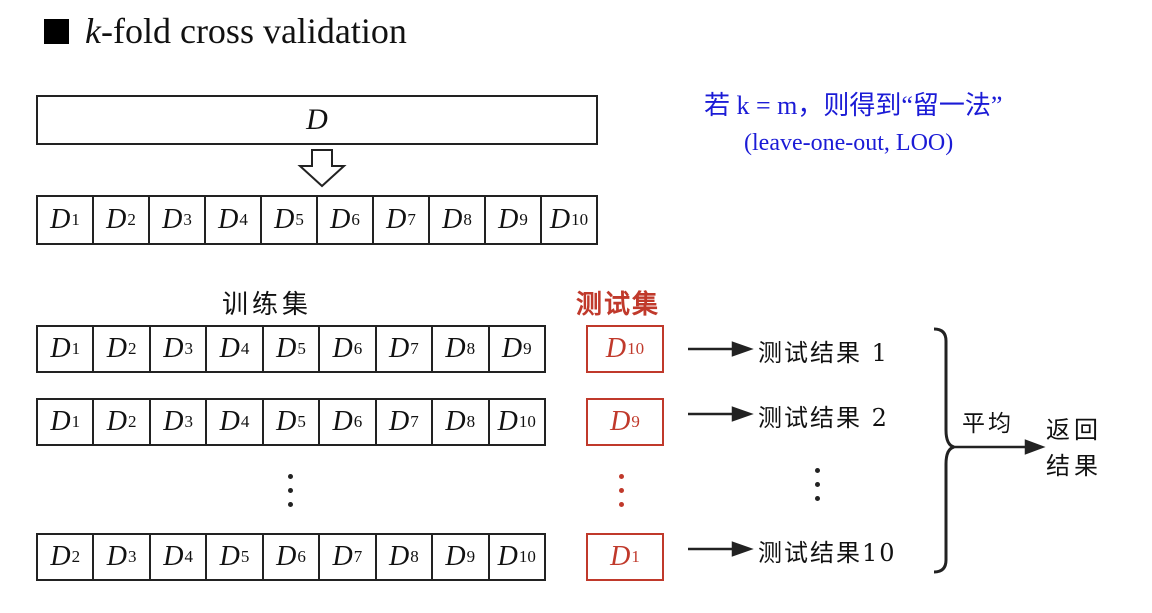 This screenshot has width=1152, height=613. Describe the element at coordinates (290, 490) in the screenshot. I see `train-ellipsis-icon` at that location.